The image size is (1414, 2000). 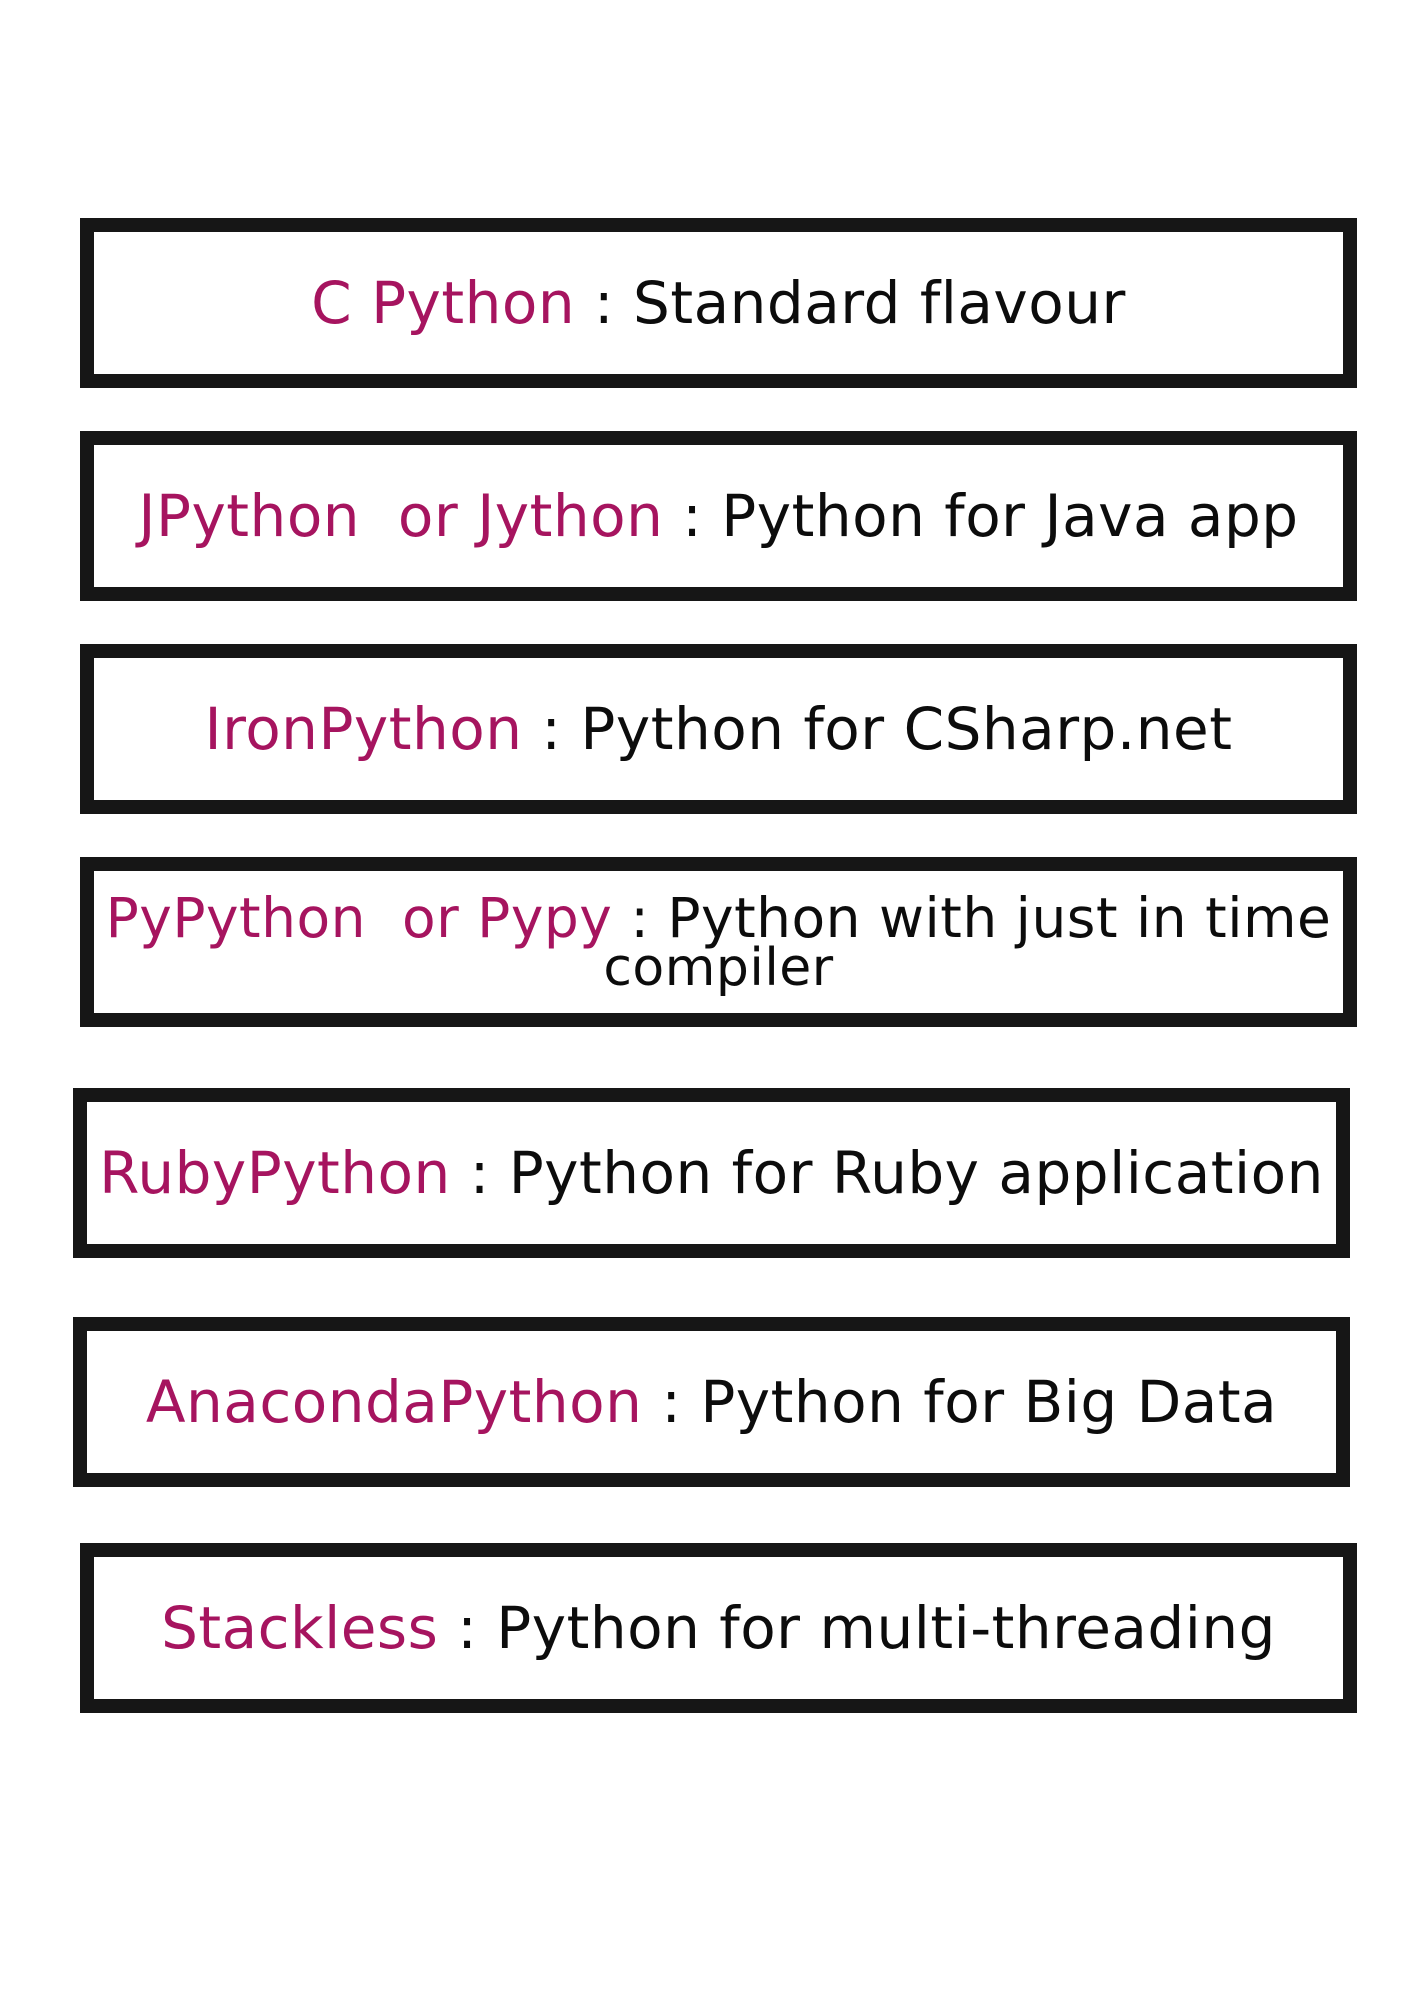 I want to click on flavour-card-stackless: Stackless : Python for multi-threading, so click(x=718, y=1628).